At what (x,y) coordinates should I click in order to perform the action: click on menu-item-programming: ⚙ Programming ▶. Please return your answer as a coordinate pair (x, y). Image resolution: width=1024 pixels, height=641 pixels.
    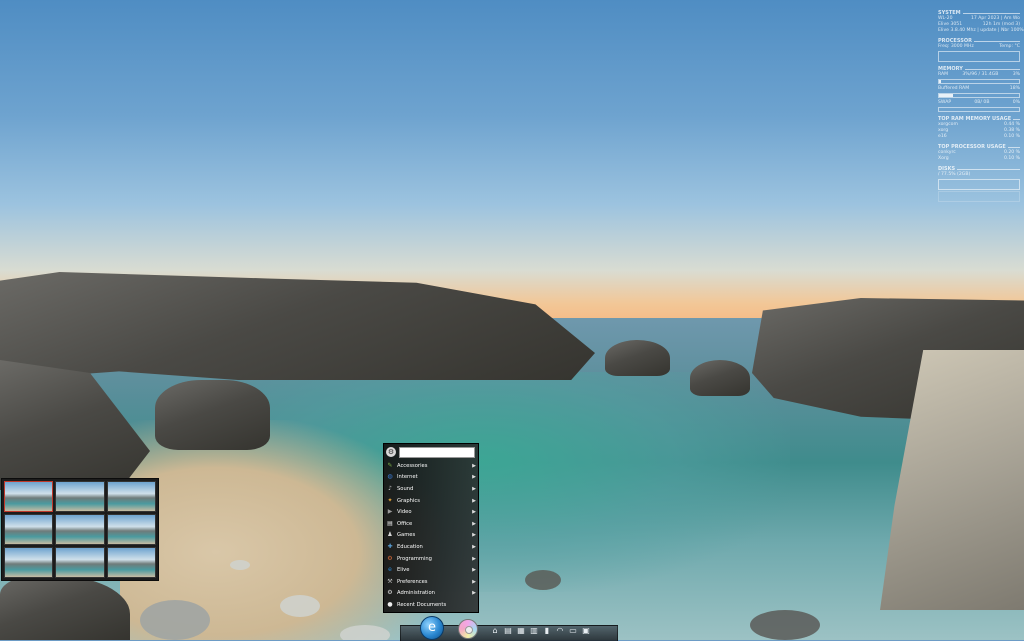
    Looking at the image, I should click on (431, 559).